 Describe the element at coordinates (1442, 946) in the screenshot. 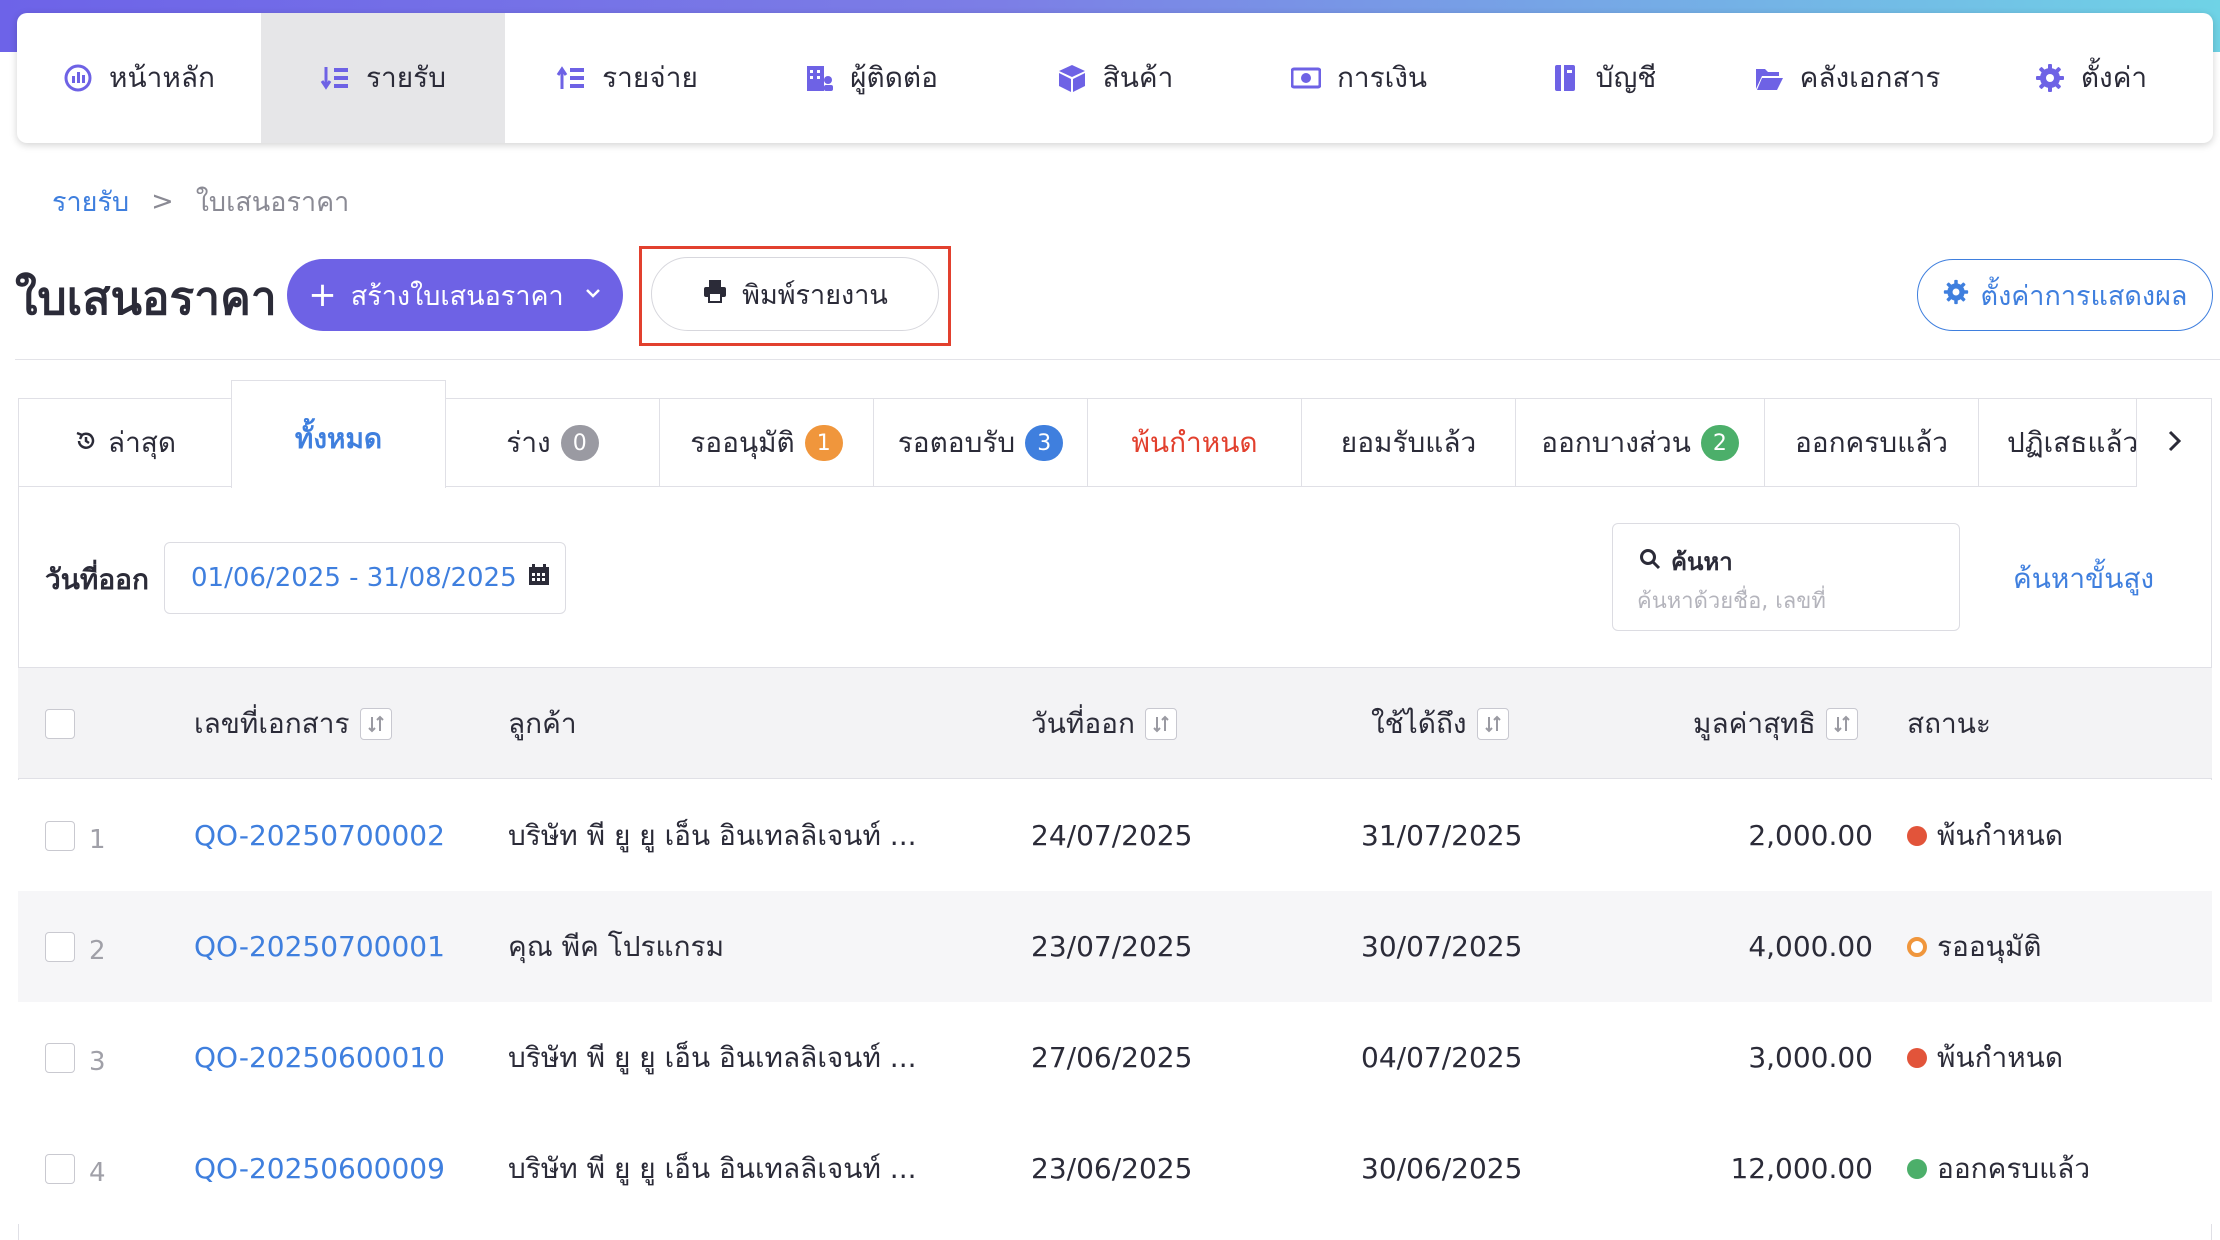

I see `valid-until-date: 30/07/2025` at that location.